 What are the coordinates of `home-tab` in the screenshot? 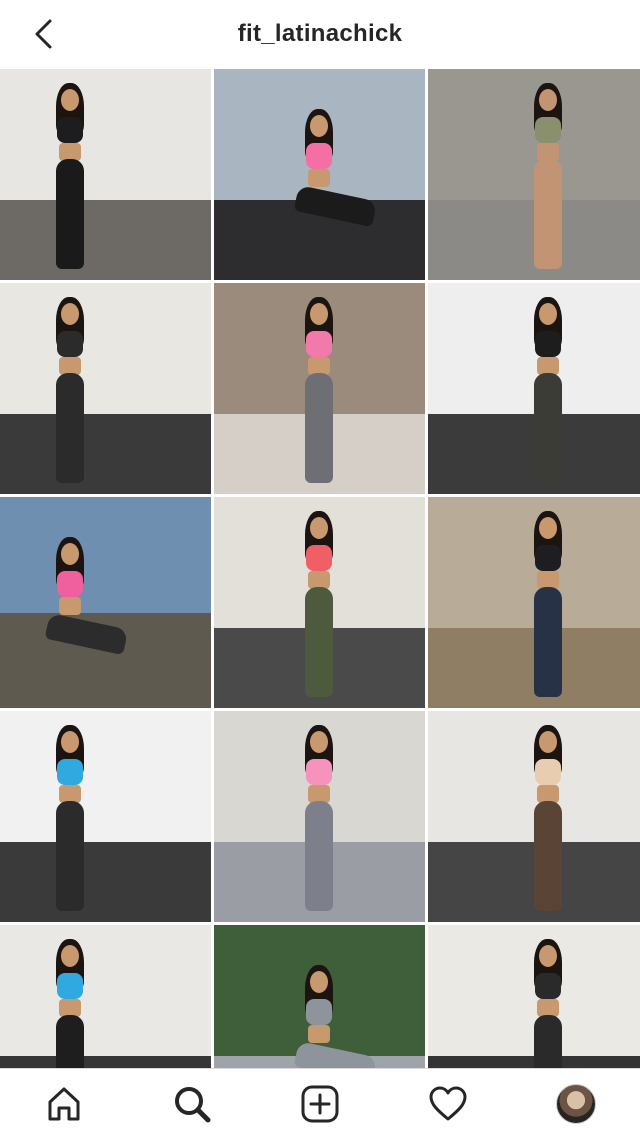 It's located at (64, 1104).